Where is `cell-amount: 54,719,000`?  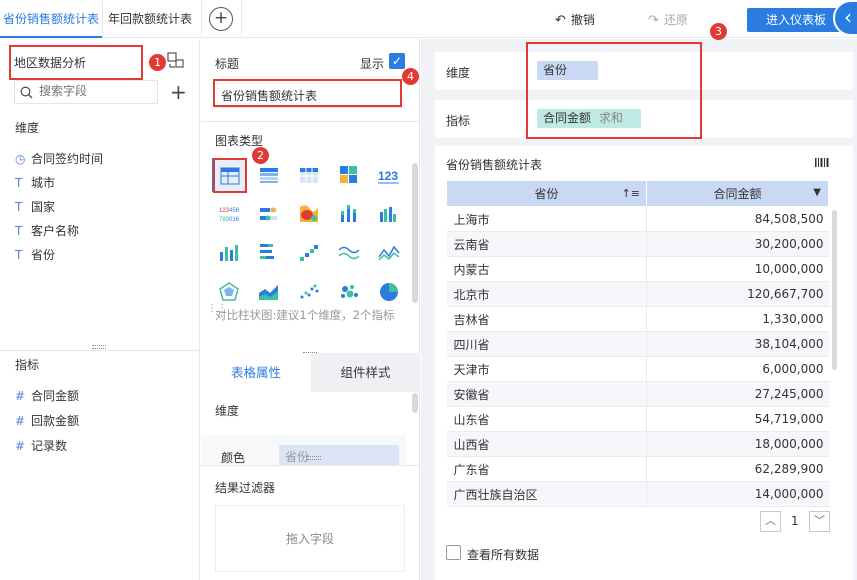 cell-amount: 54,719,000 is located at coordinates (737, 419).